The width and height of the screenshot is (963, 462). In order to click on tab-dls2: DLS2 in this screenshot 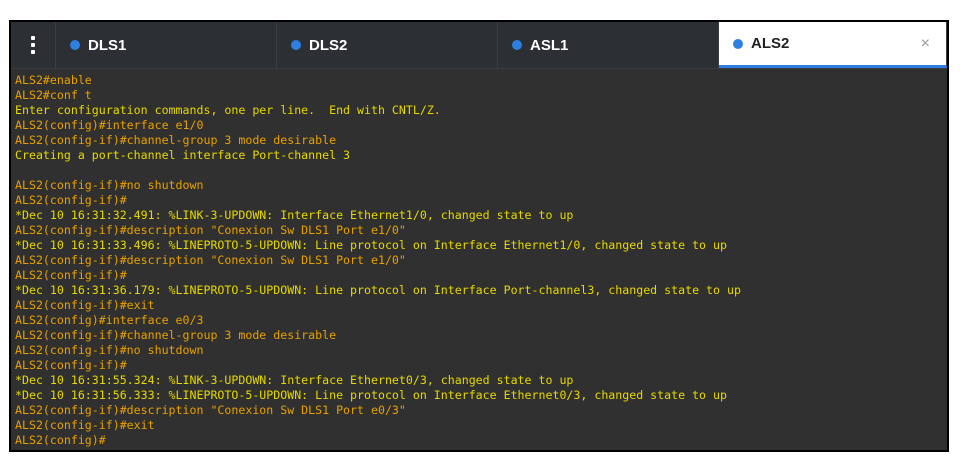, I will do `click(387, 45)`.